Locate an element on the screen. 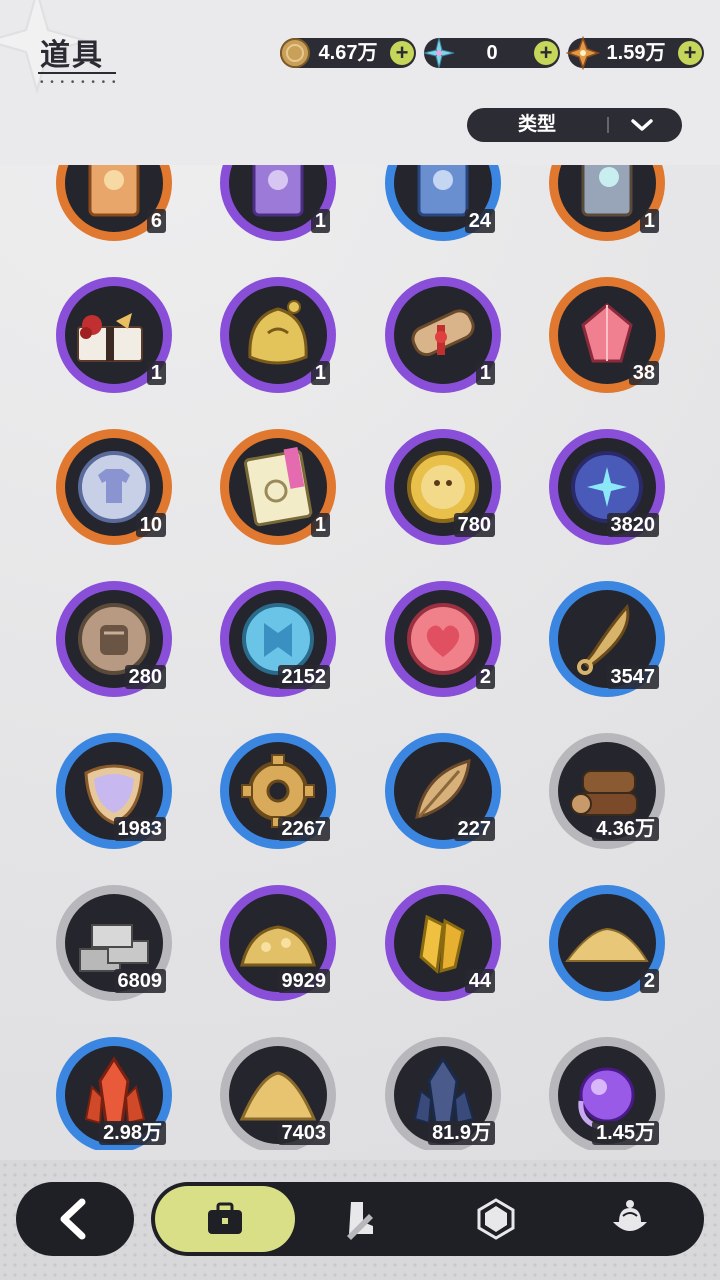  item-slot: 6809 is located at coordinates (114, 943).